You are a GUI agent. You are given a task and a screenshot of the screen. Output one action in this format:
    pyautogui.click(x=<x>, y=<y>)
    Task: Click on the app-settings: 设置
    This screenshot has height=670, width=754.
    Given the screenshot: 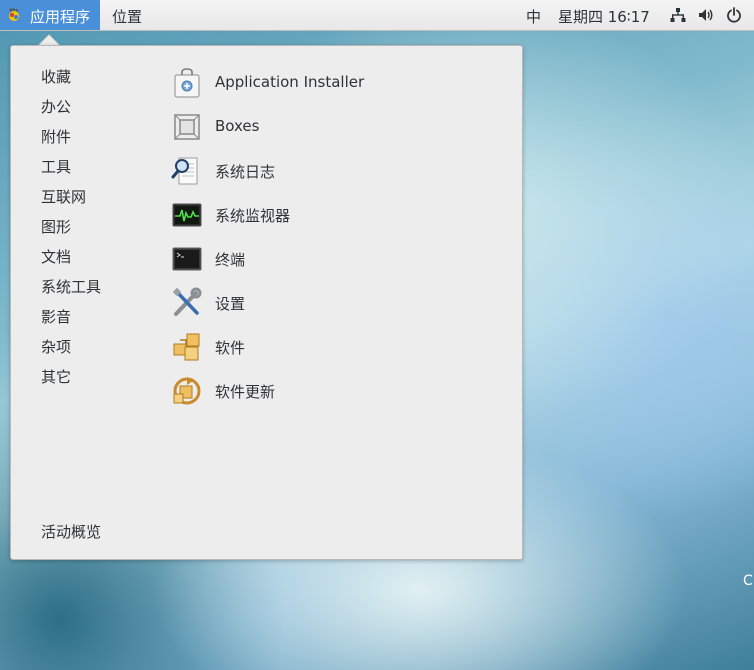 What is the action you would take?
    pyautogui.click(x=331, y=303)
    